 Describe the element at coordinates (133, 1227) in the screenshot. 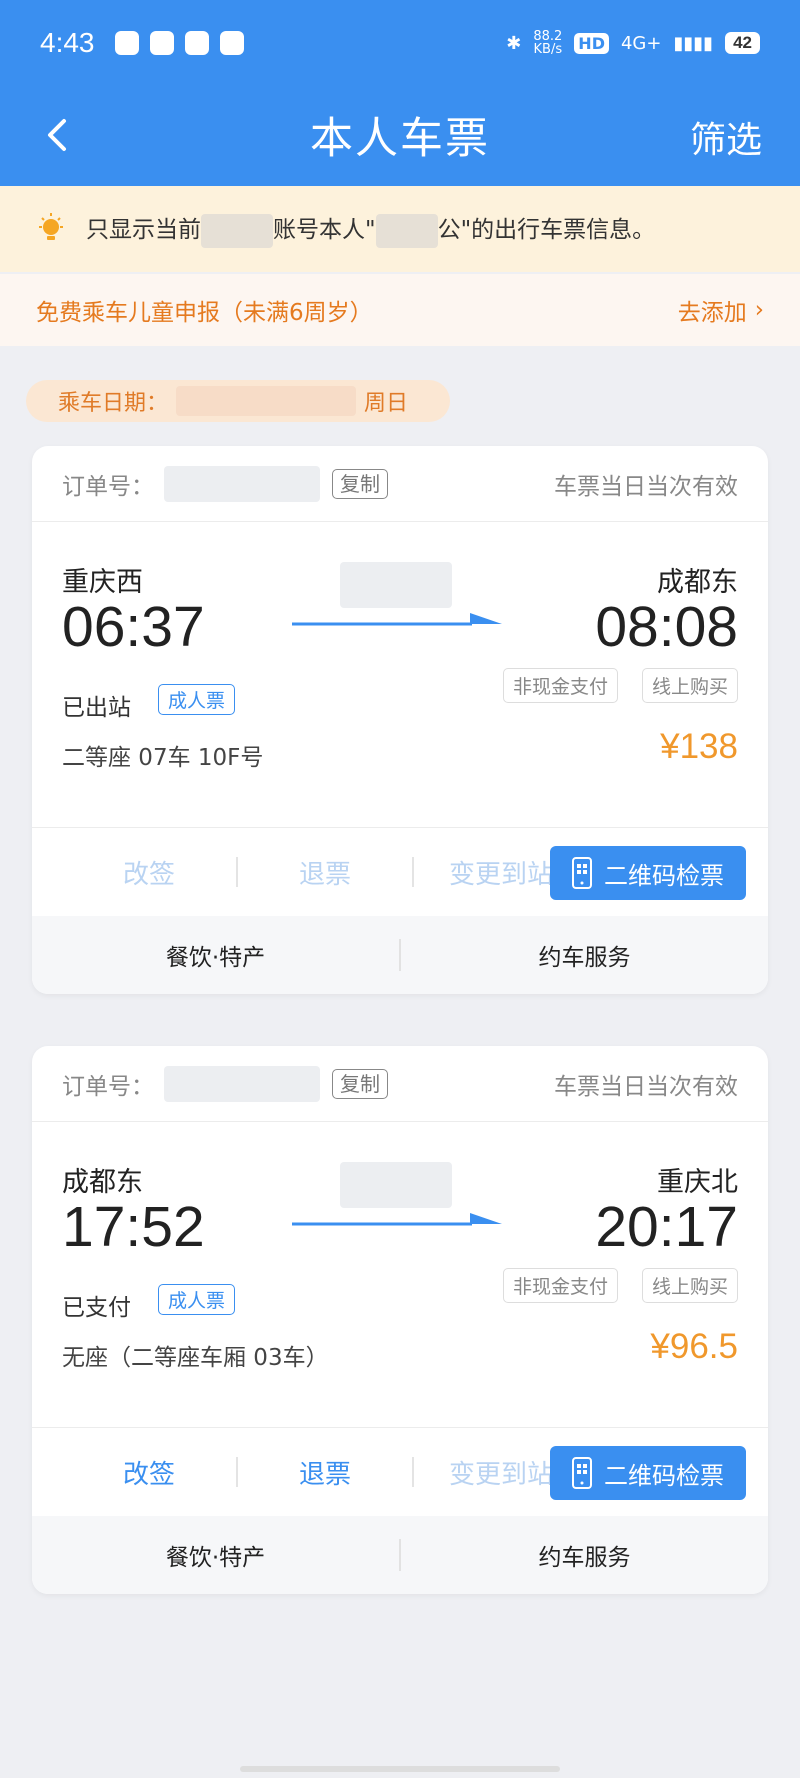

I see `depart-time: 17:52` at that location.